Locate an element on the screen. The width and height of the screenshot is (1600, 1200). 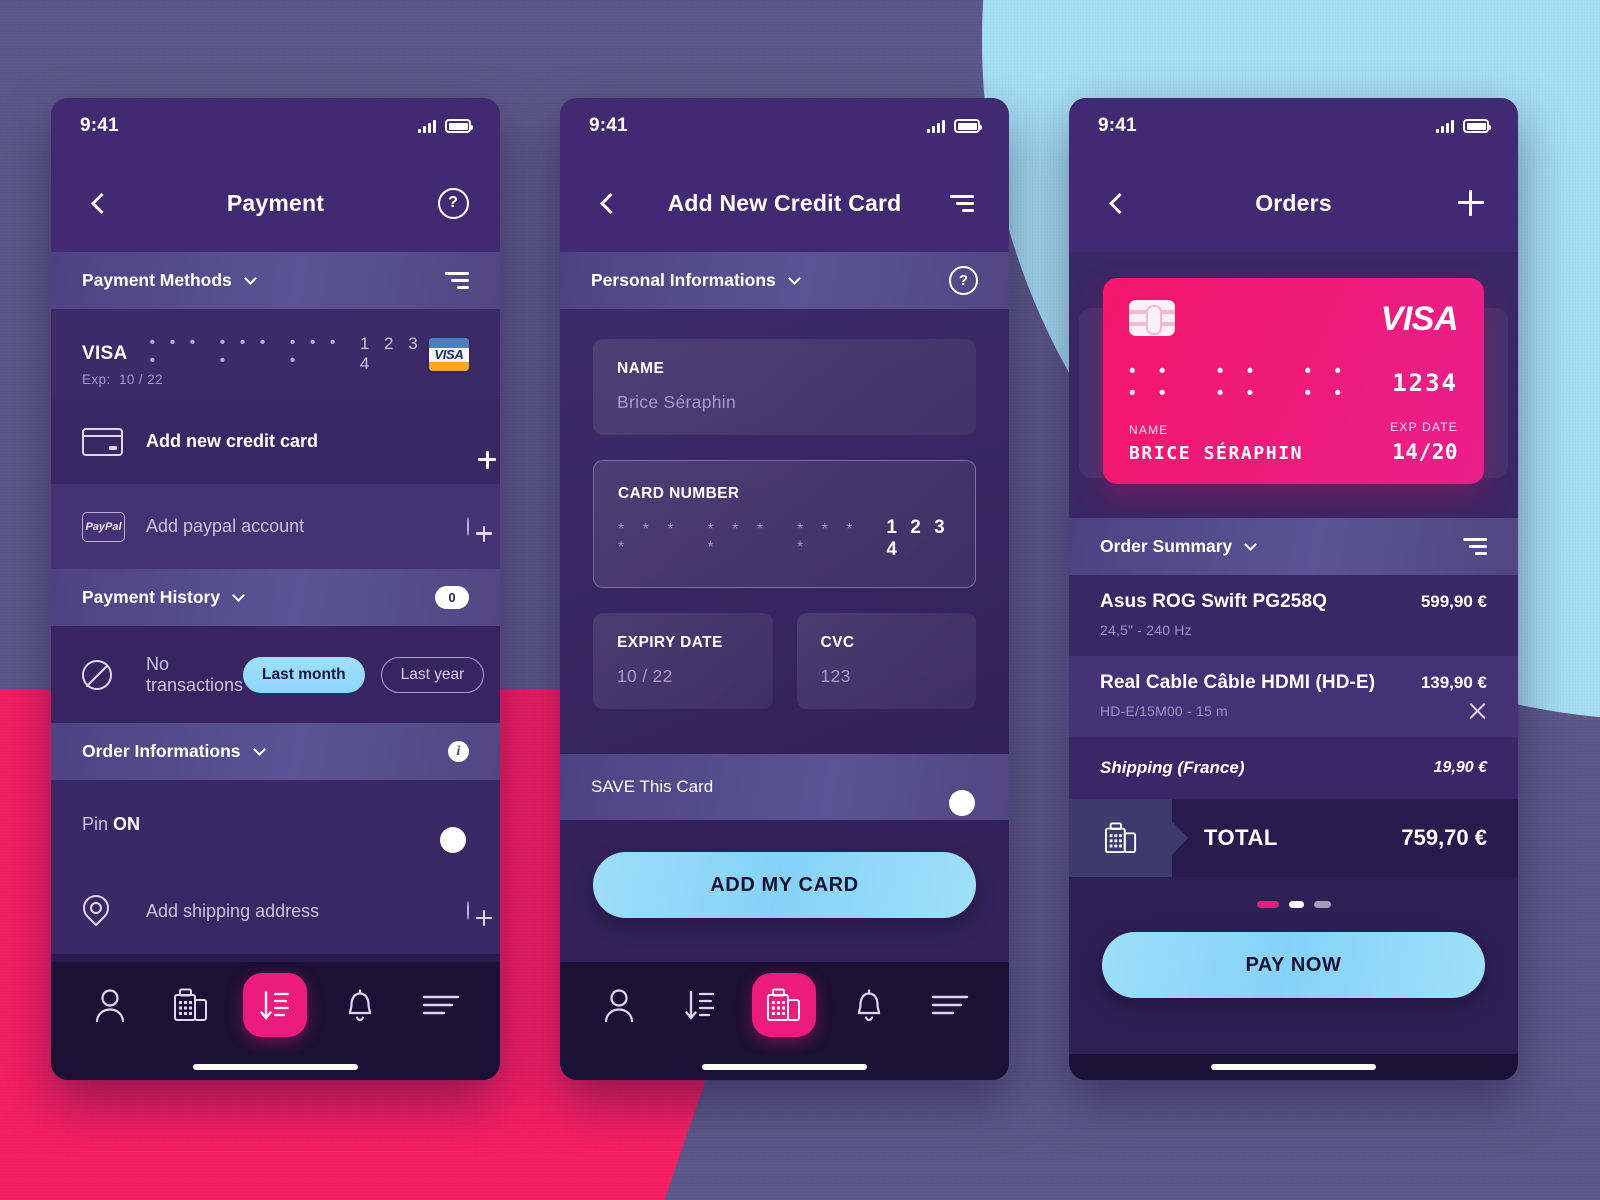
close-x-icon is located at coordinates (1477, 711).